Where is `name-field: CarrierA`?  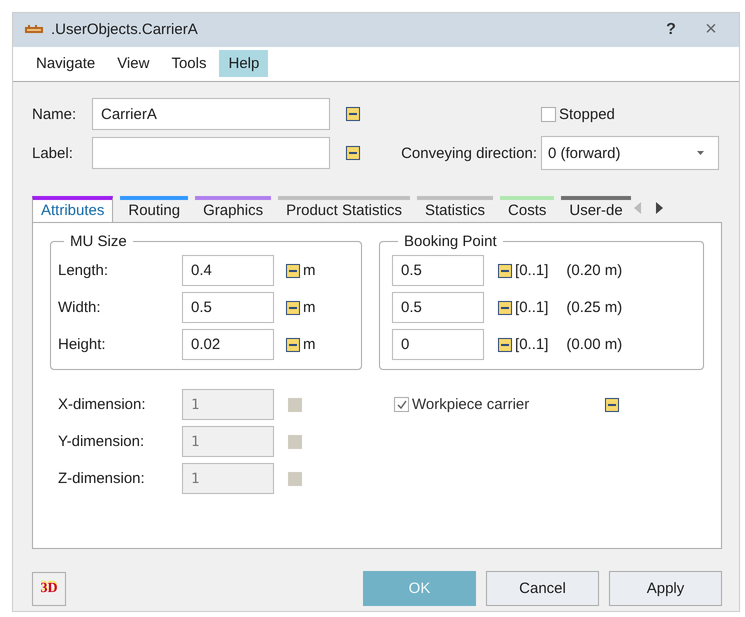 name-field: CarrierA is located at coordinates (211, 114).